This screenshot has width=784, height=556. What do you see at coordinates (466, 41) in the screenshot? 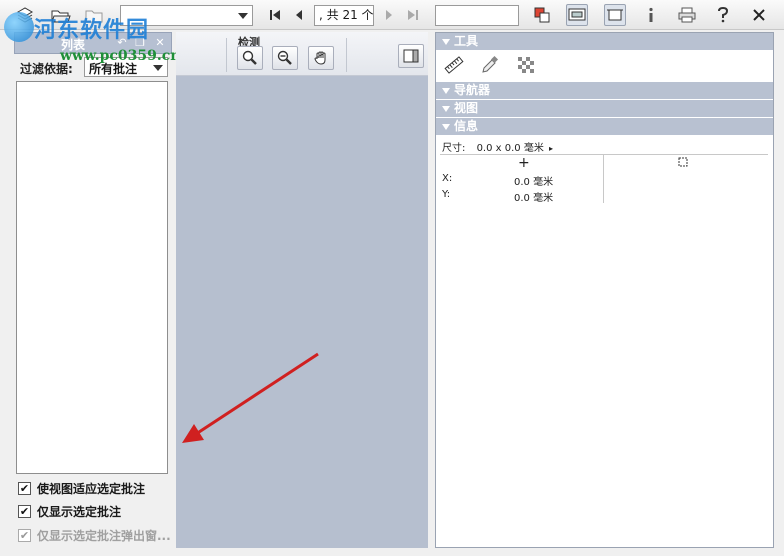
I see `tools-section-title: 工具` at bounding box center [466, 41].